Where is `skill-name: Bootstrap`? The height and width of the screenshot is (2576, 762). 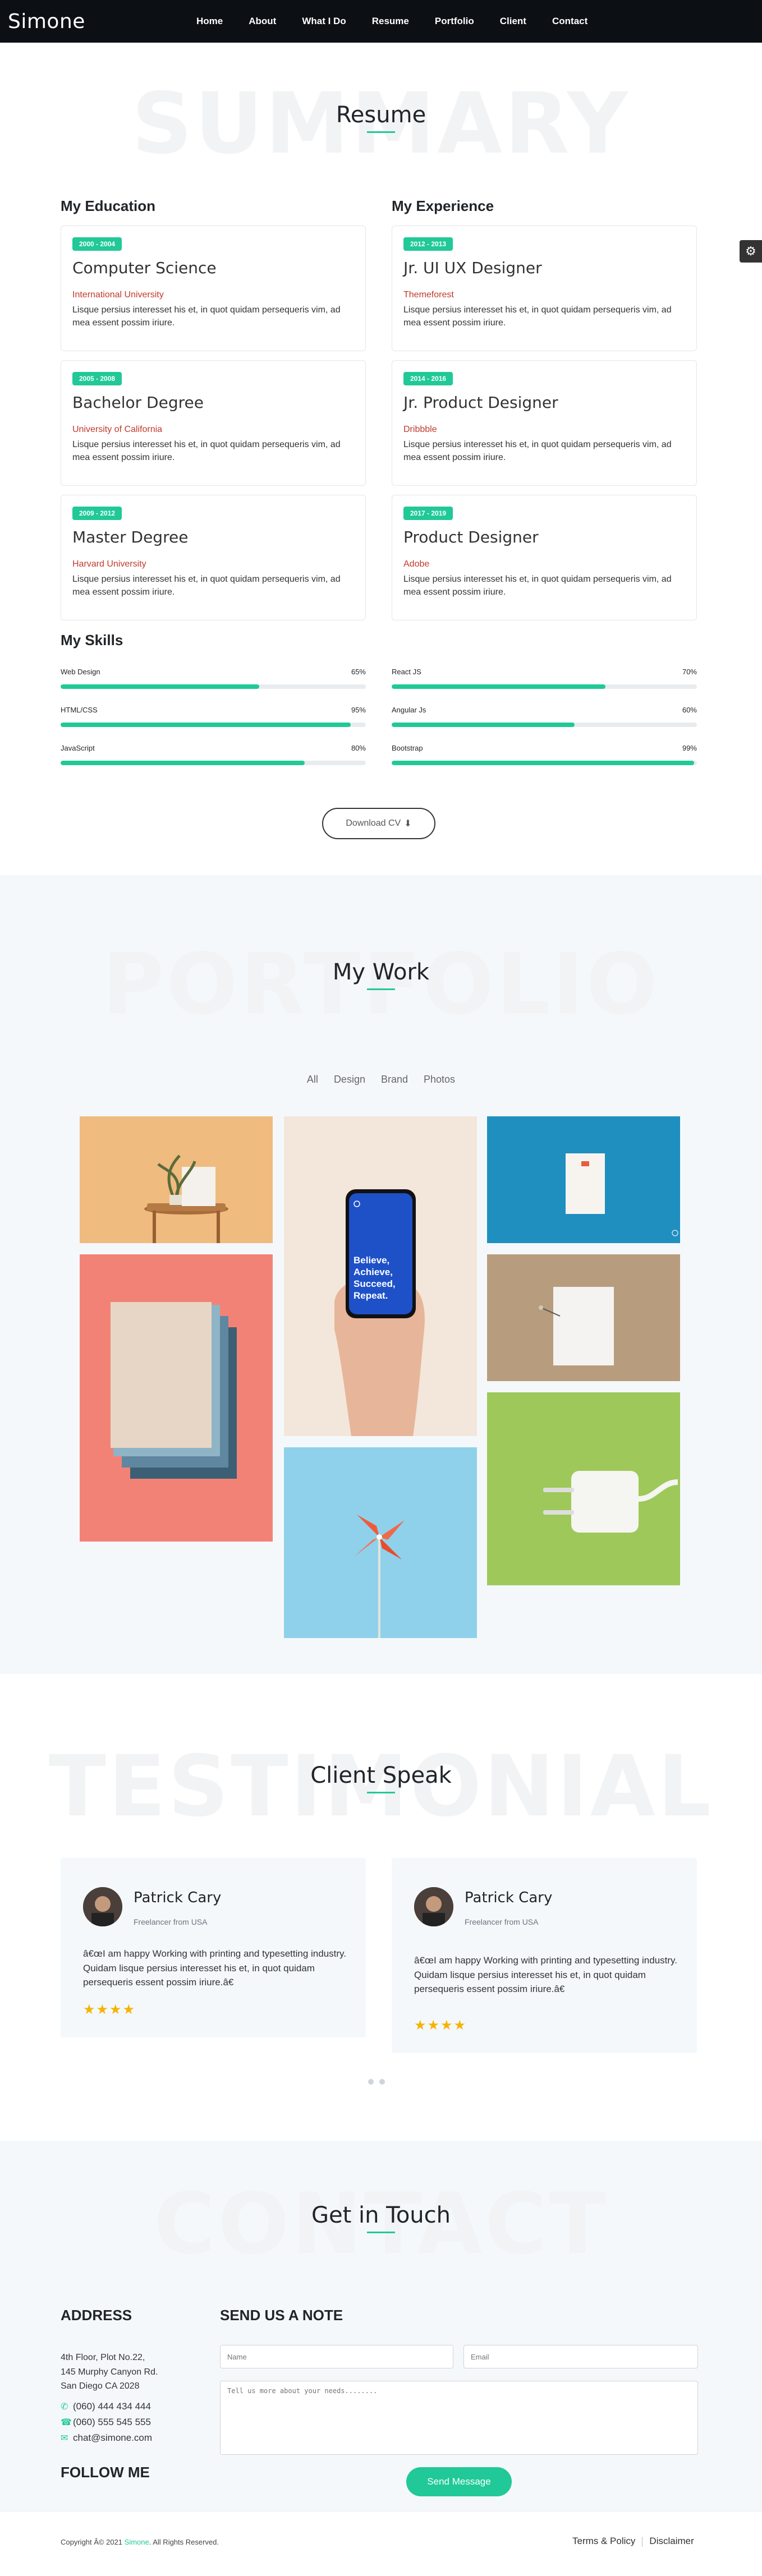 skill-name: Bootstrap is located at coordinates (408, 748).